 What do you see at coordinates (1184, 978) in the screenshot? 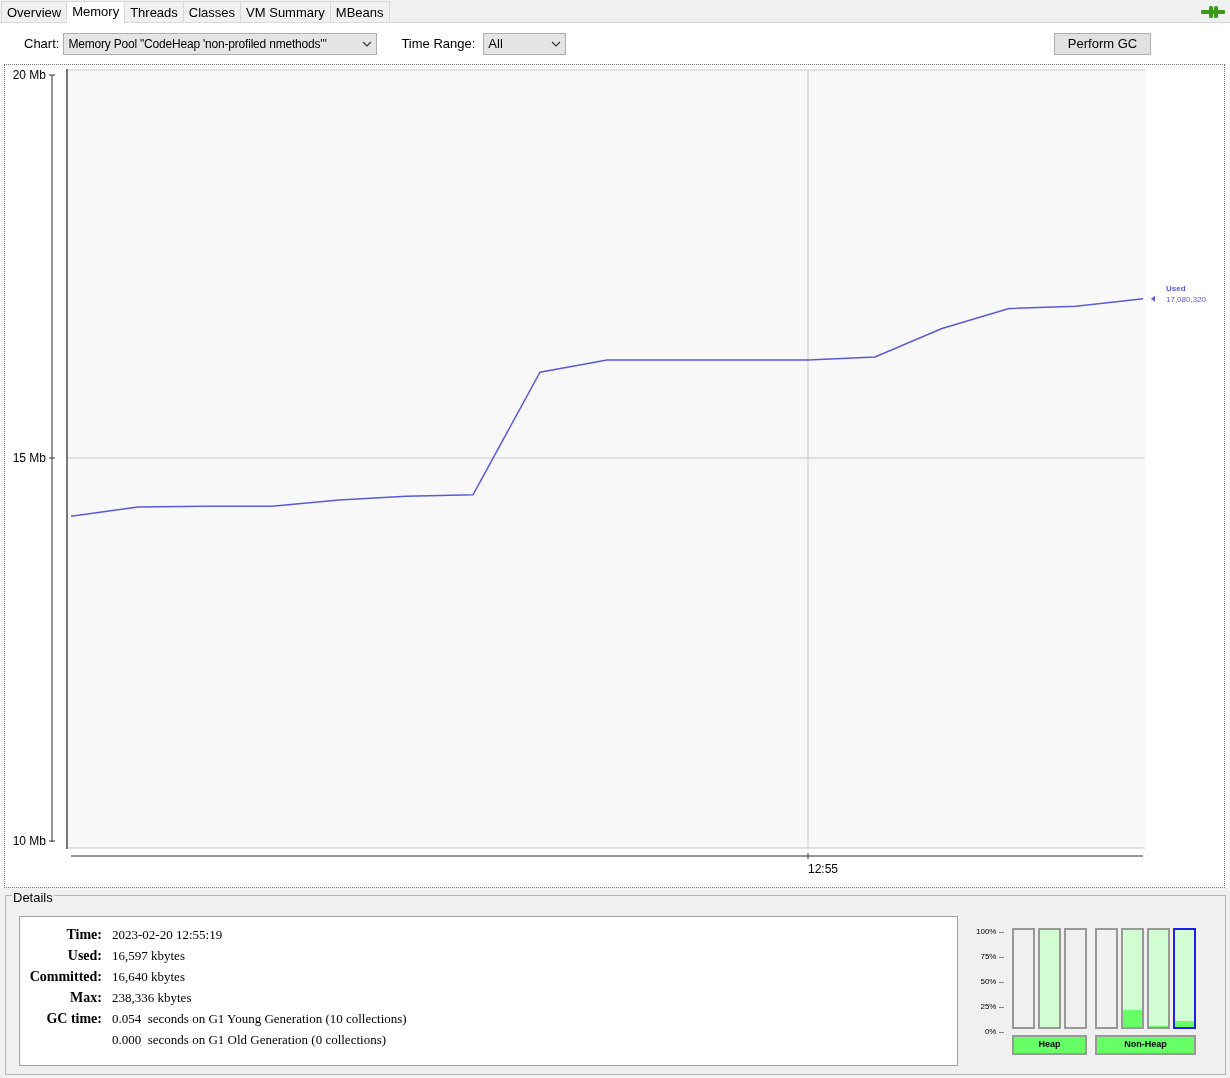
I see `memory-pool-bar` at bounding box center [1184, 978].